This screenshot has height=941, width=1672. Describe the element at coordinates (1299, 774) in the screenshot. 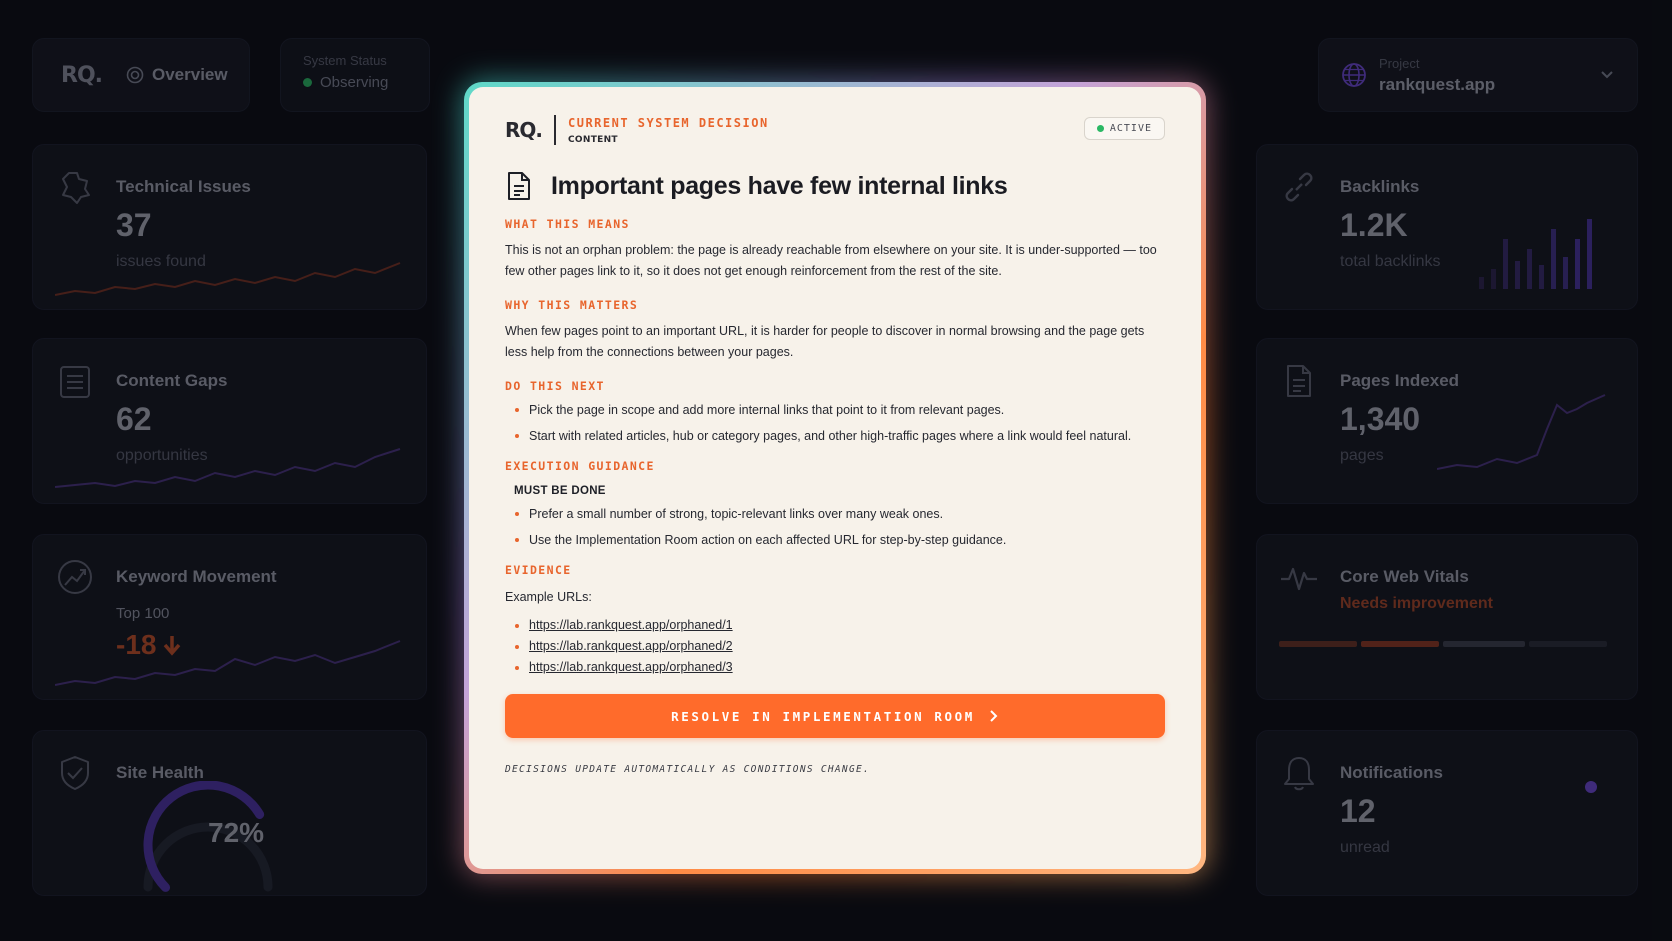

I see `bell-icon` at that location.